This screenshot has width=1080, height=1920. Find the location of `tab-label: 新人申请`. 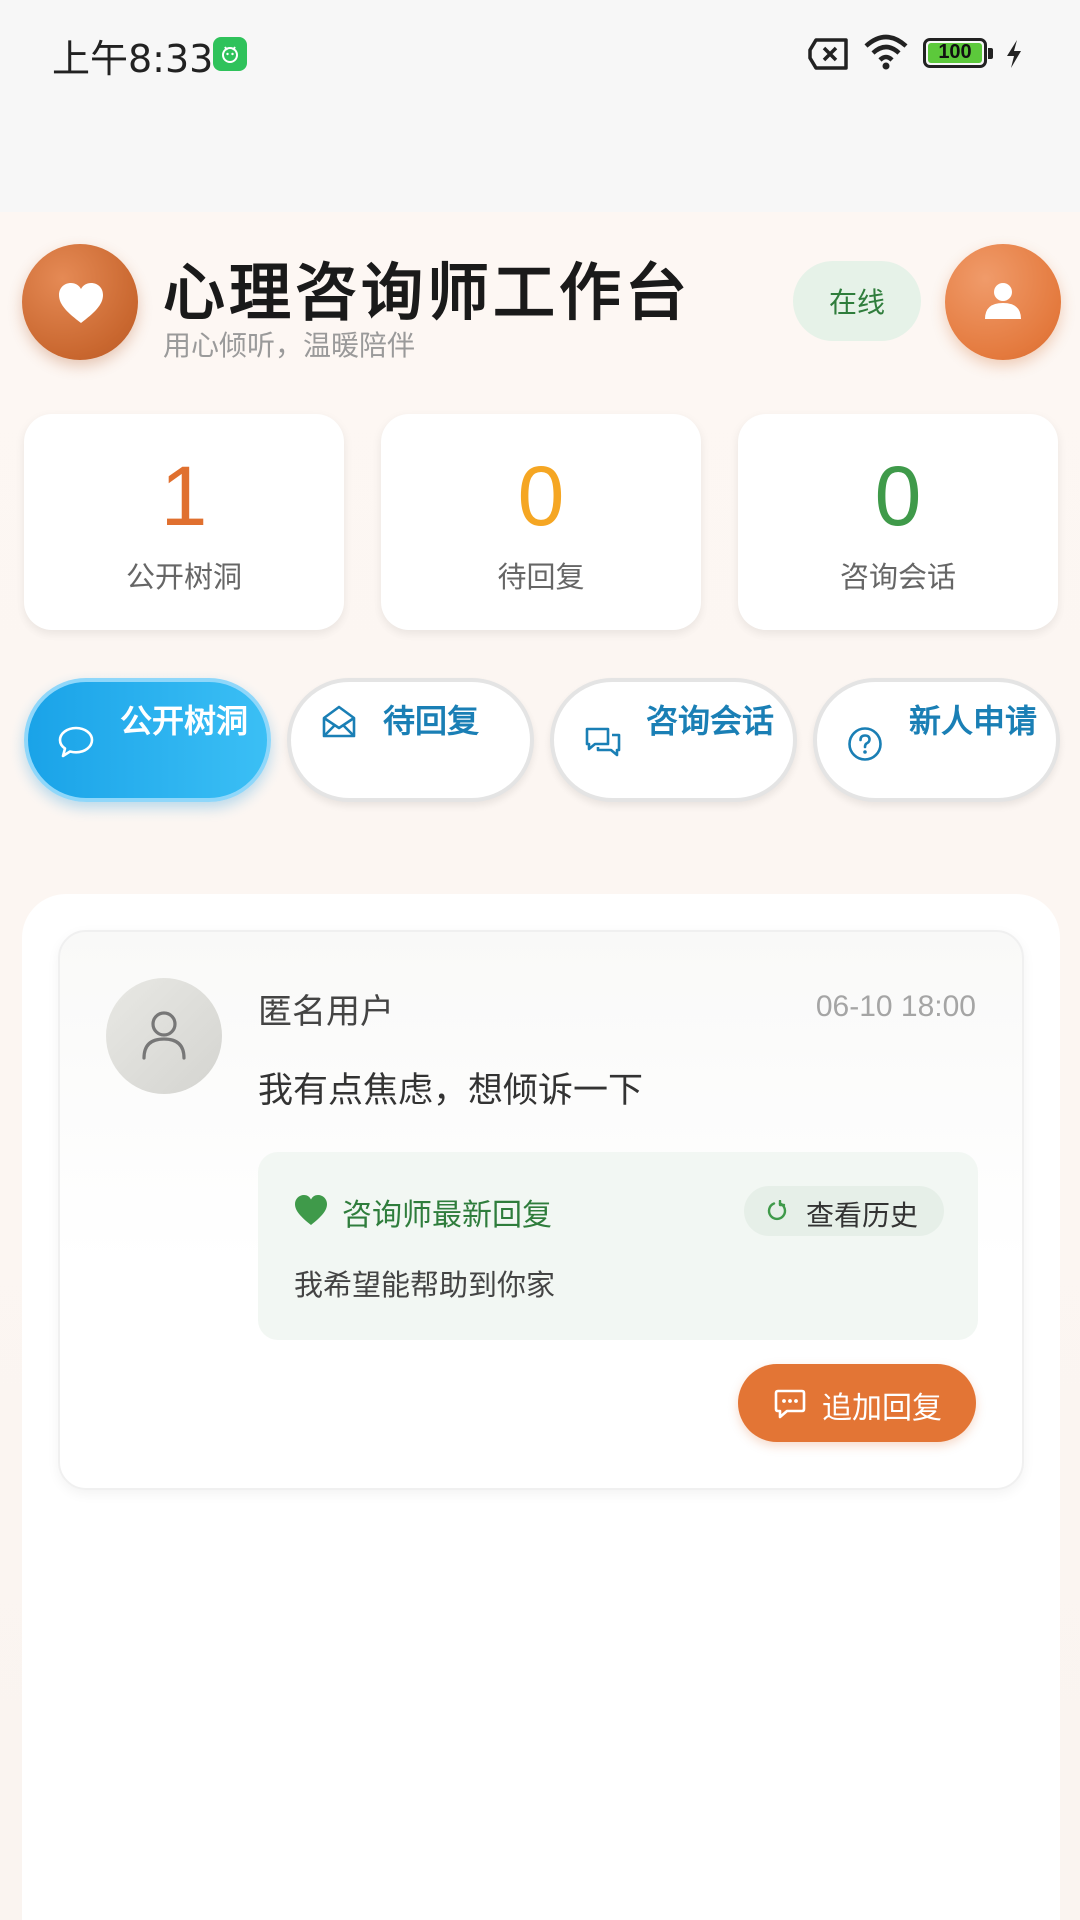

tab-label: 新人申请 is located at coordinates (973, 721).